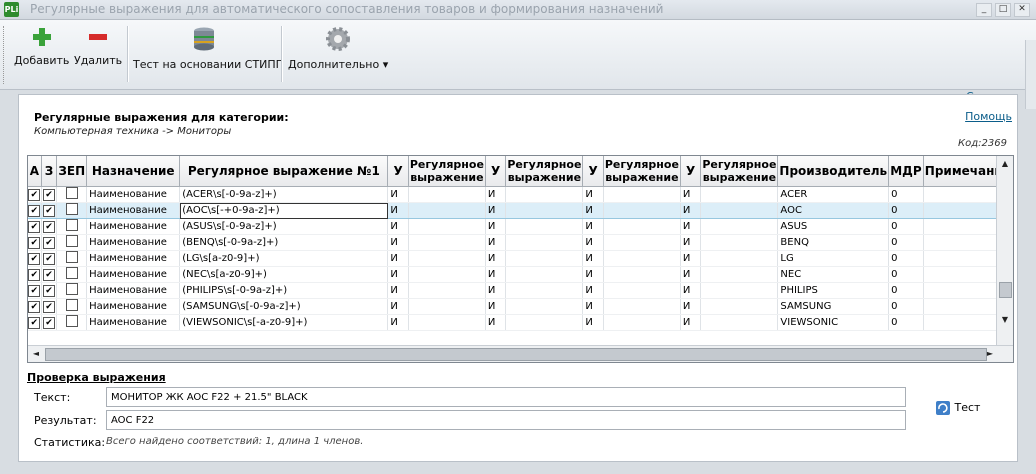  I want to click on cell-regex: (BENQ\s[-0-9a-z]+), so click(284, 242).